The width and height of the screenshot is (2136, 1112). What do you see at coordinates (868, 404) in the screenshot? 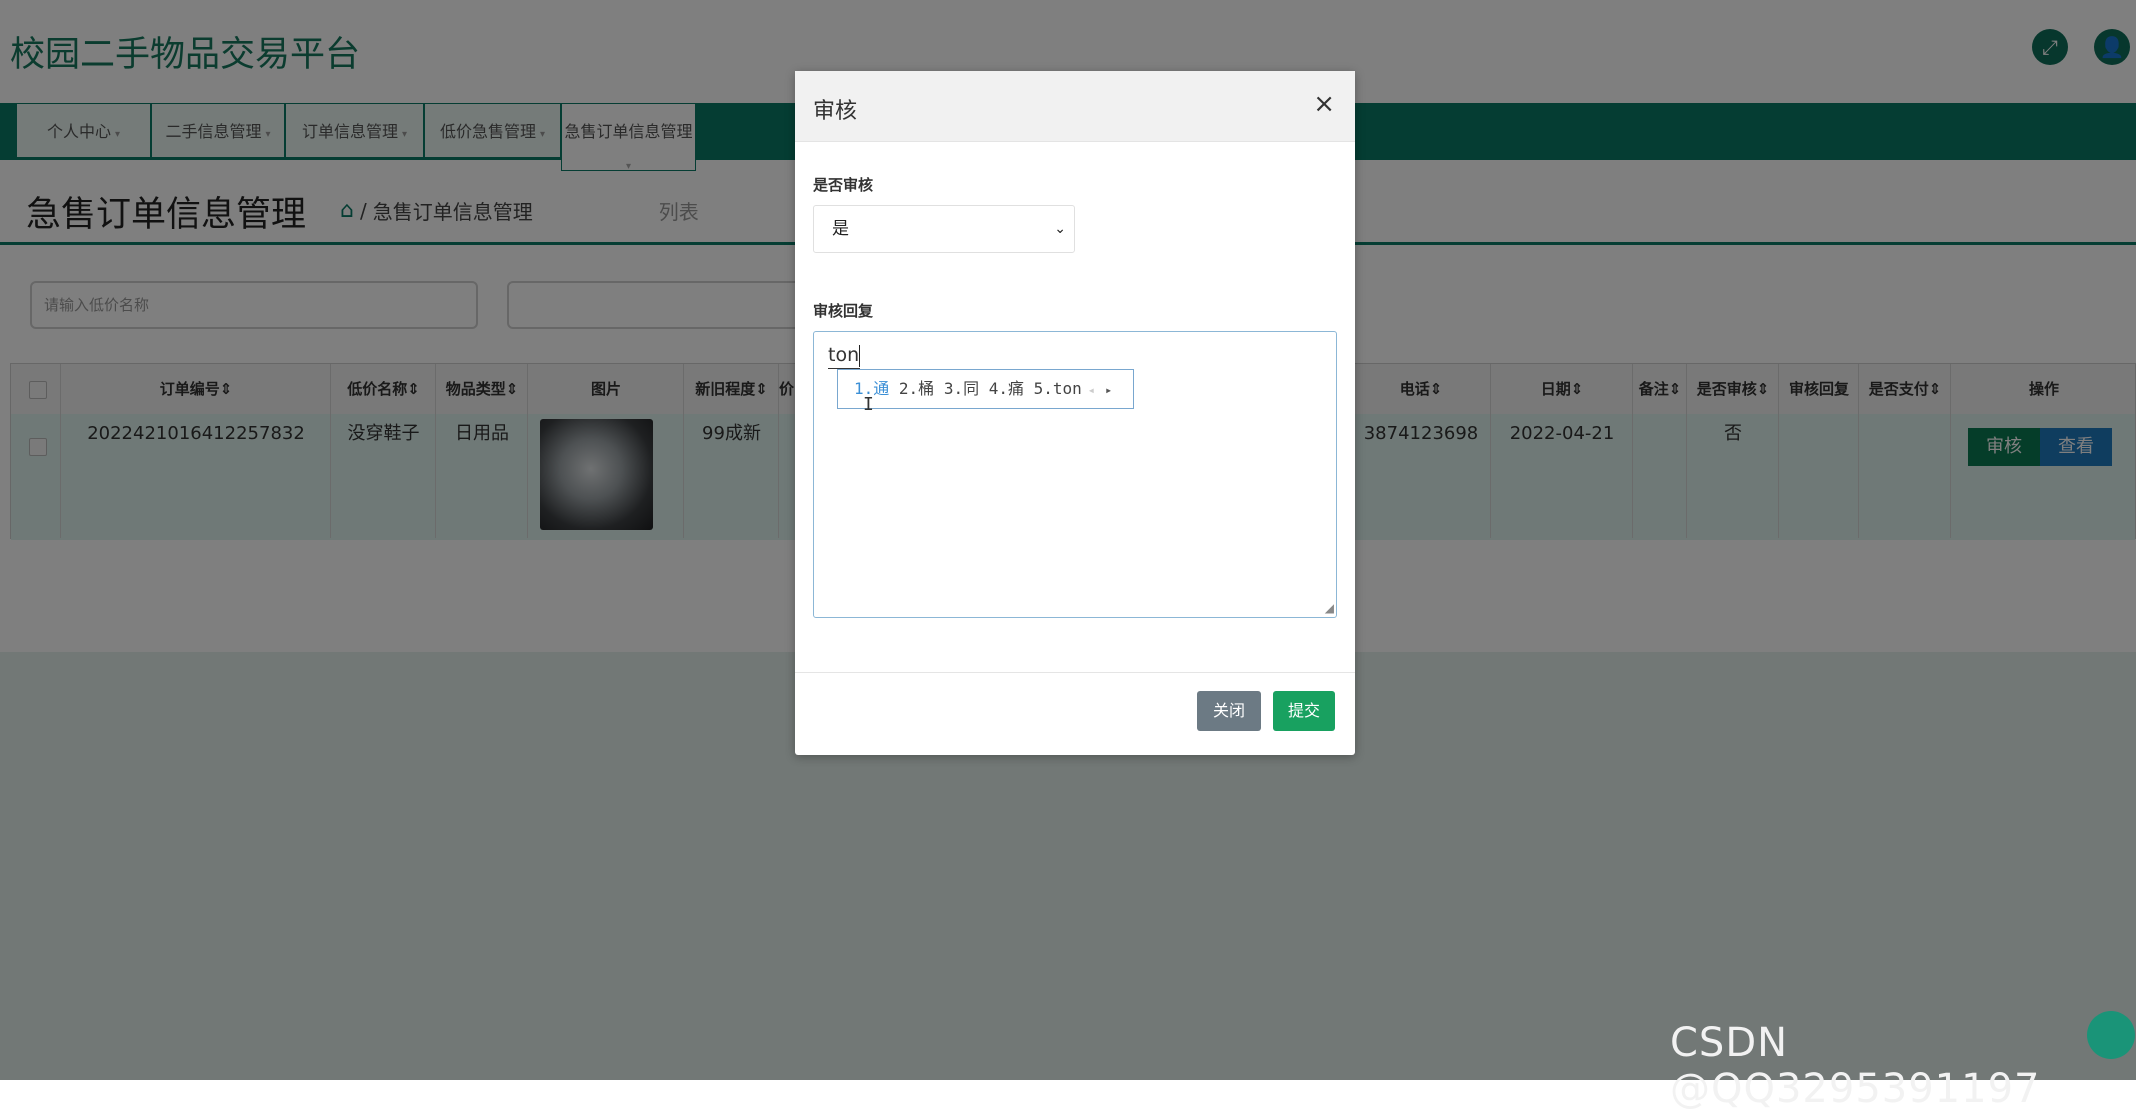
I see `text-cursor-icon: I` at bounding box center [868, 404].